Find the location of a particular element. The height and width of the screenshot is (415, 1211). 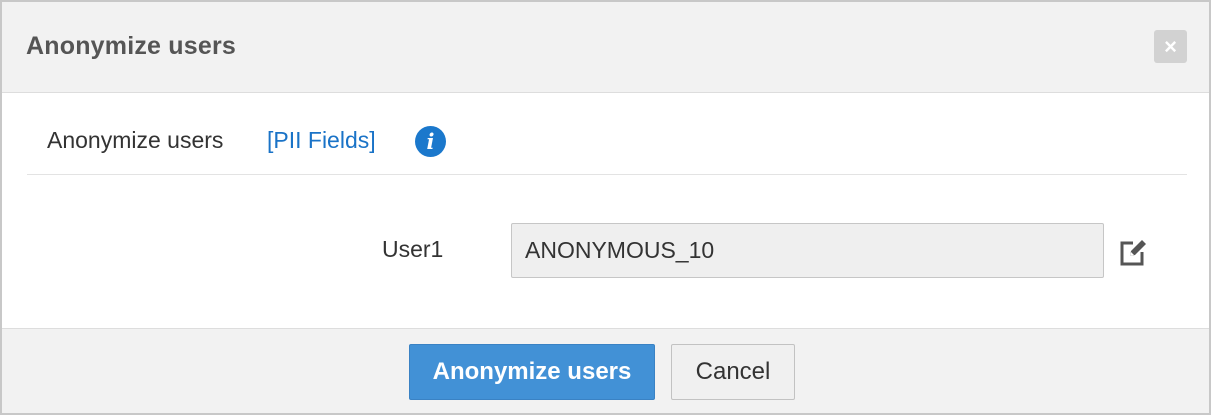

section-label: Anonymize users is located at coordinates (135, 140).